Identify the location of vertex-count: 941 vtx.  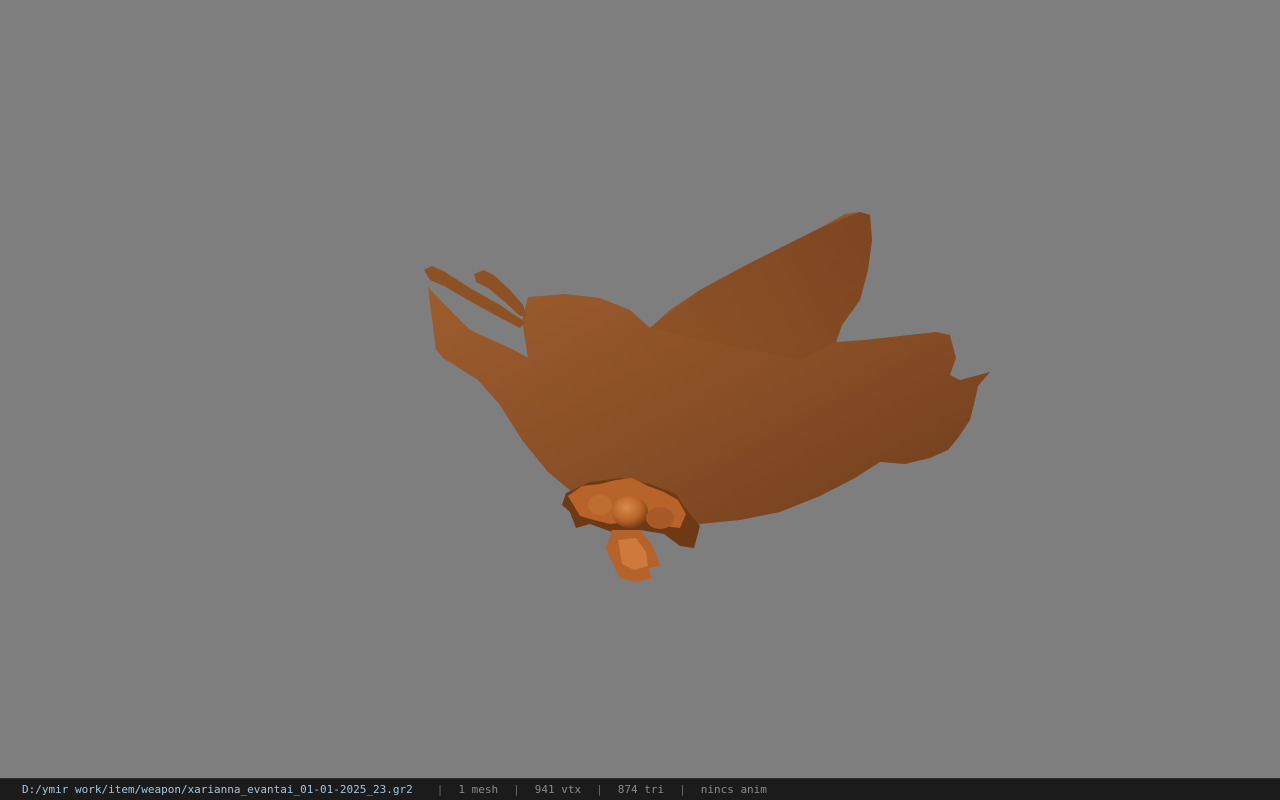
(558, 789).